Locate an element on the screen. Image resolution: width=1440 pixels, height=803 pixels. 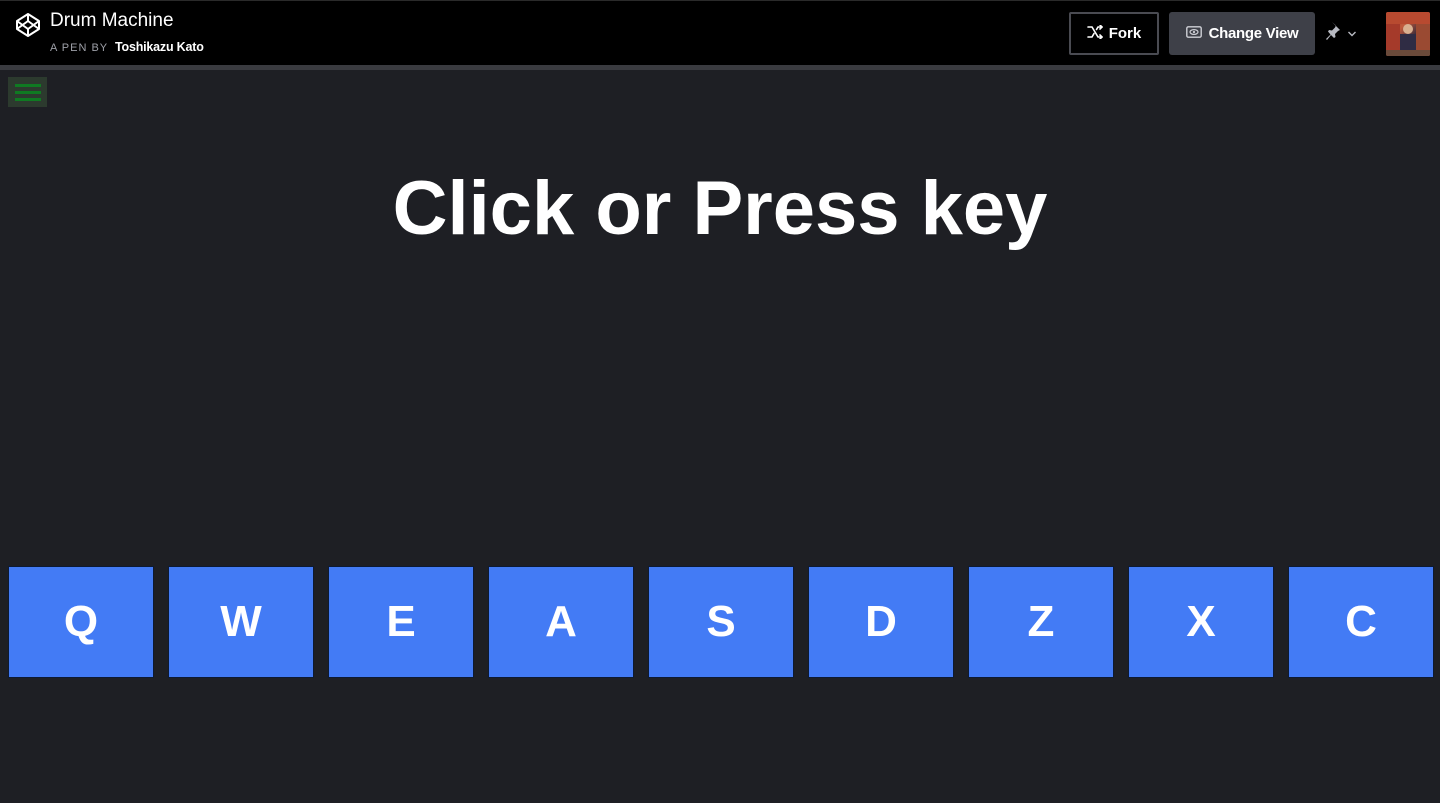
page-title: Click or Press key is located at coordinates (720, 208).